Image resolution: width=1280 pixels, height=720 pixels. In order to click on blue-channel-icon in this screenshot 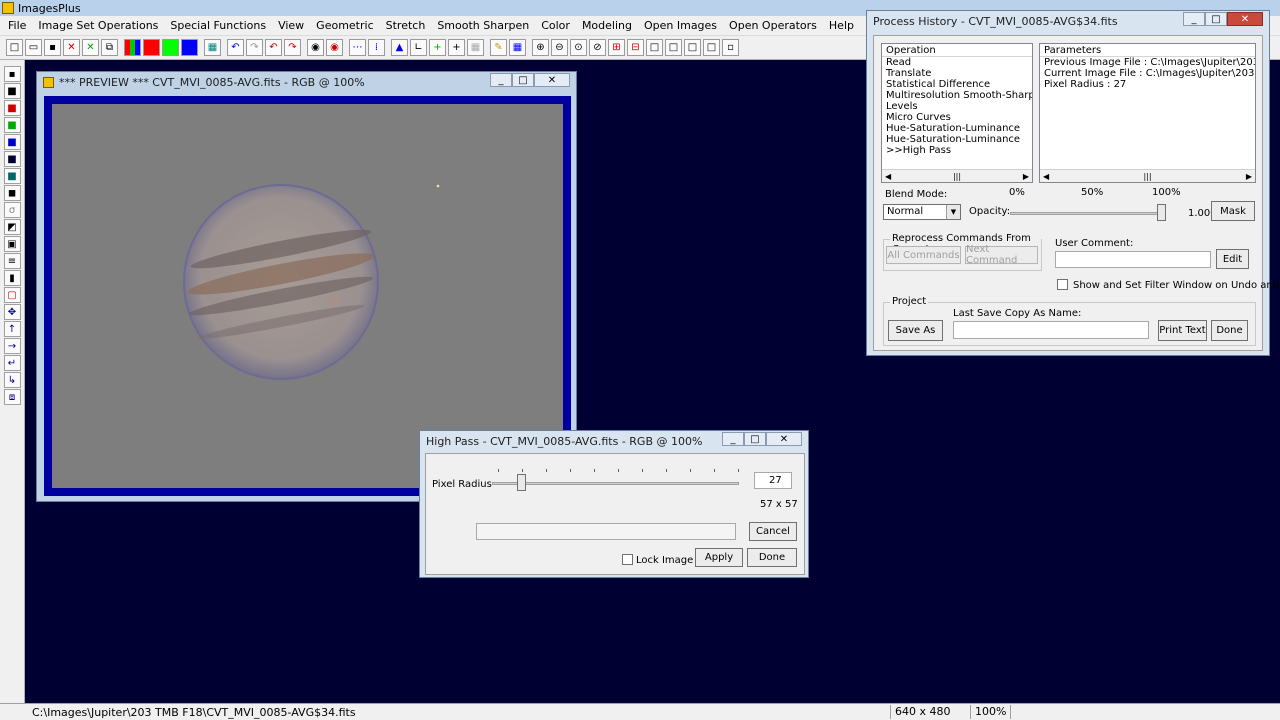, I will do `click(189, 47)`.